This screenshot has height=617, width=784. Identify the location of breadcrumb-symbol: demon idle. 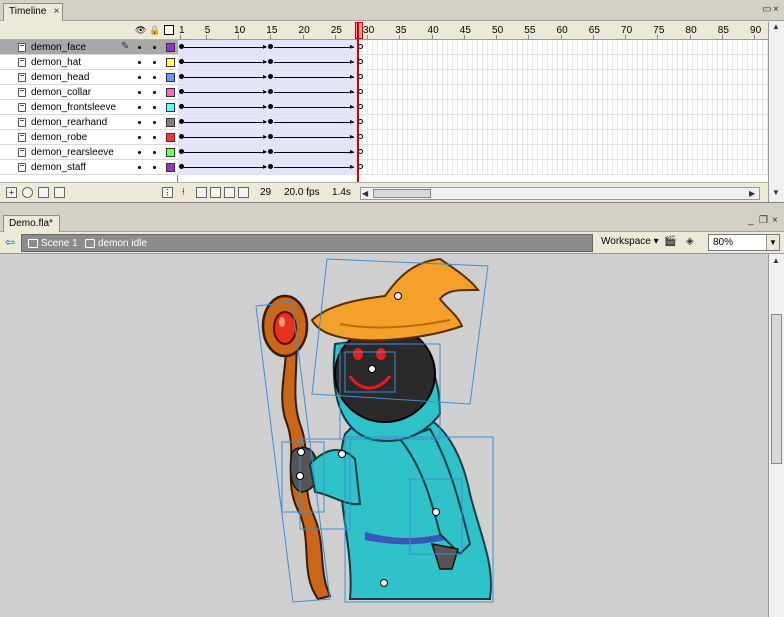
(122, 243).